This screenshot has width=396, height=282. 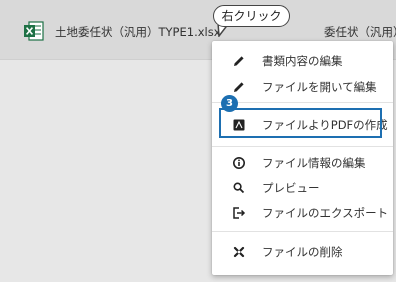 I want to click on search-icon, so click(x=239, y=188).